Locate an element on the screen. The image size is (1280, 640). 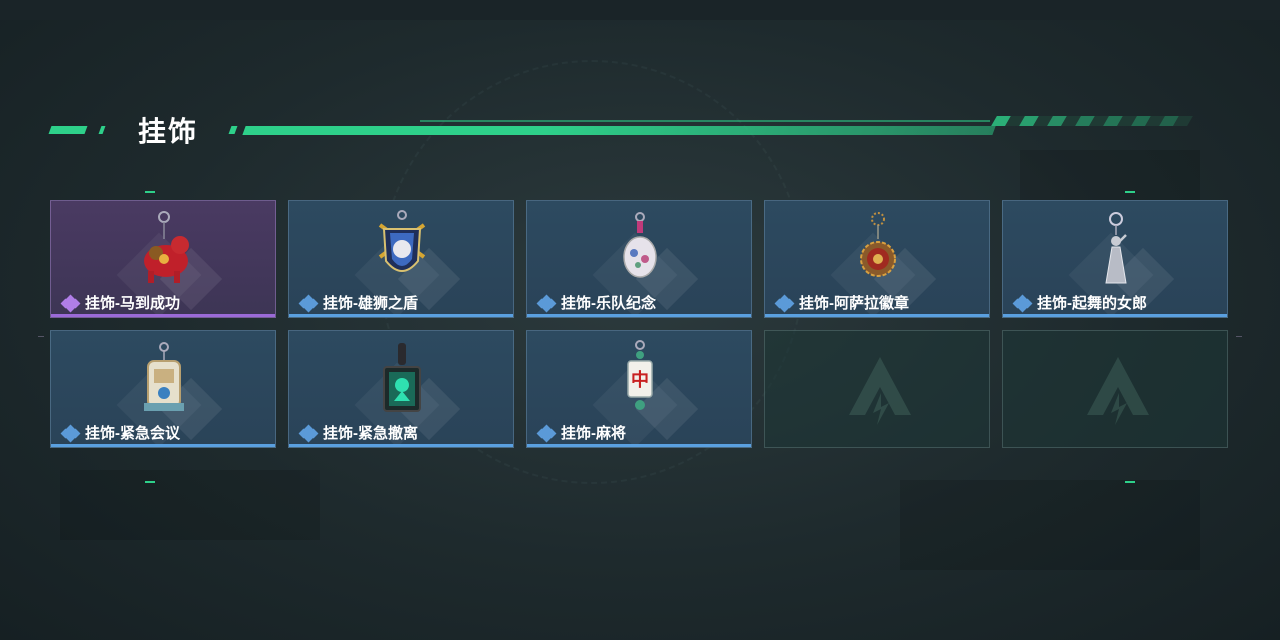
charm-name: 挂饰-麻将 is located at coordinates (593, 433).